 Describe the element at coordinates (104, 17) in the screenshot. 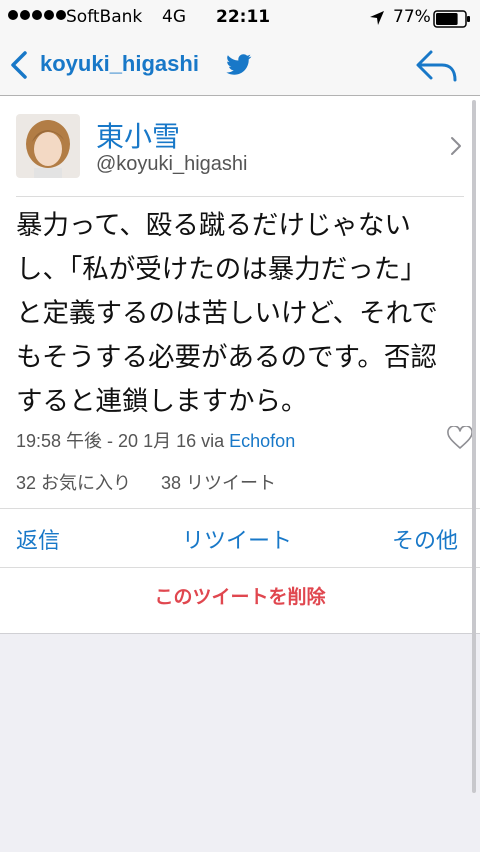

I see `carrier-name: SoftBank` at that location.